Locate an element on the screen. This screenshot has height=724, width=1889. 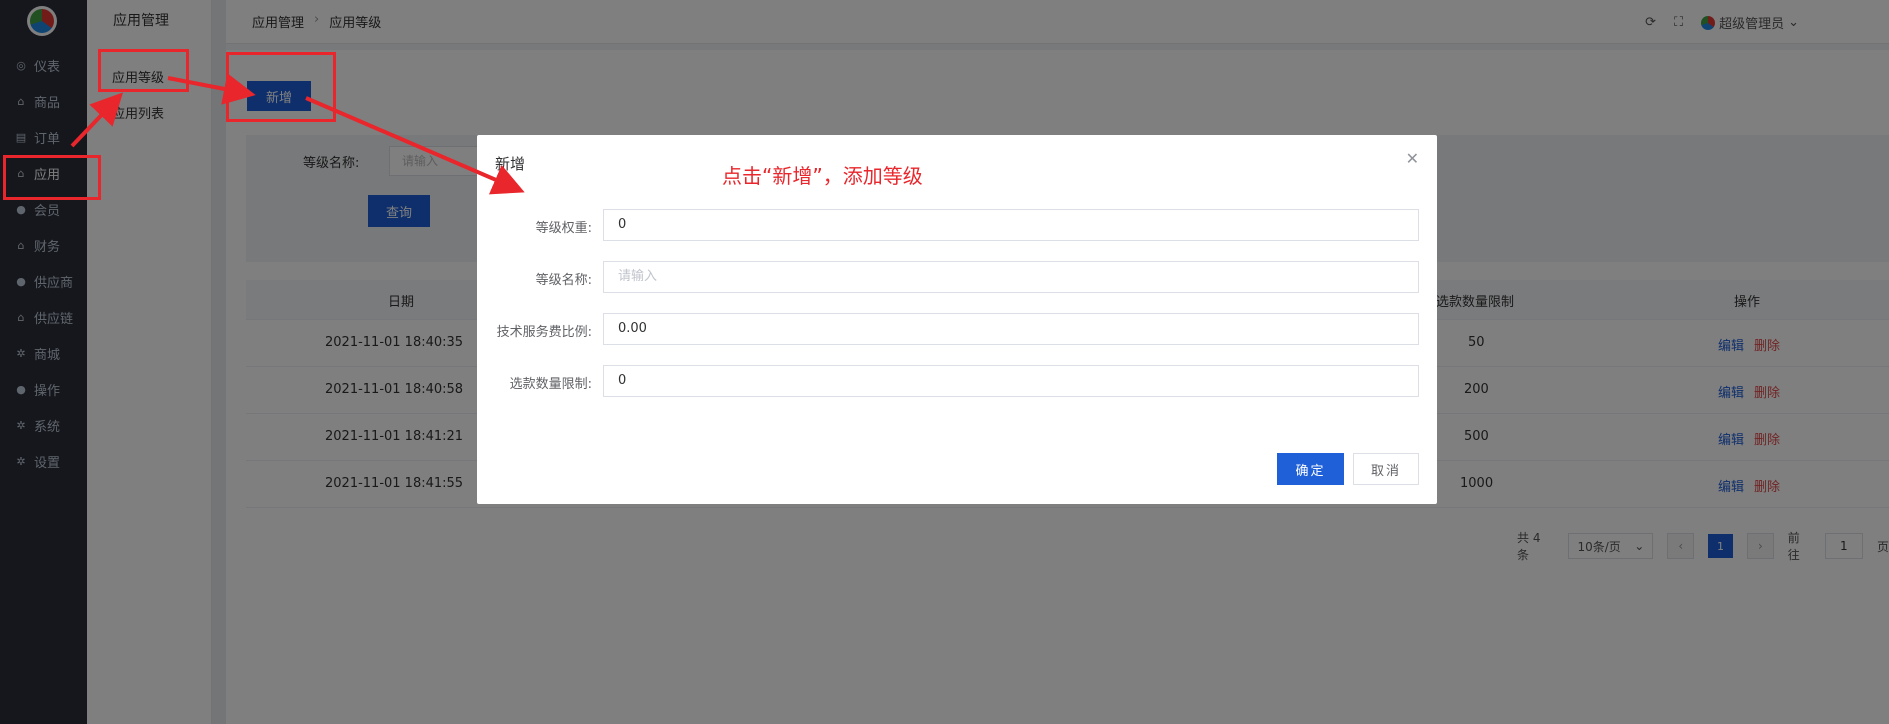
annotation-box-subnav is located at coordinates (143, 70).